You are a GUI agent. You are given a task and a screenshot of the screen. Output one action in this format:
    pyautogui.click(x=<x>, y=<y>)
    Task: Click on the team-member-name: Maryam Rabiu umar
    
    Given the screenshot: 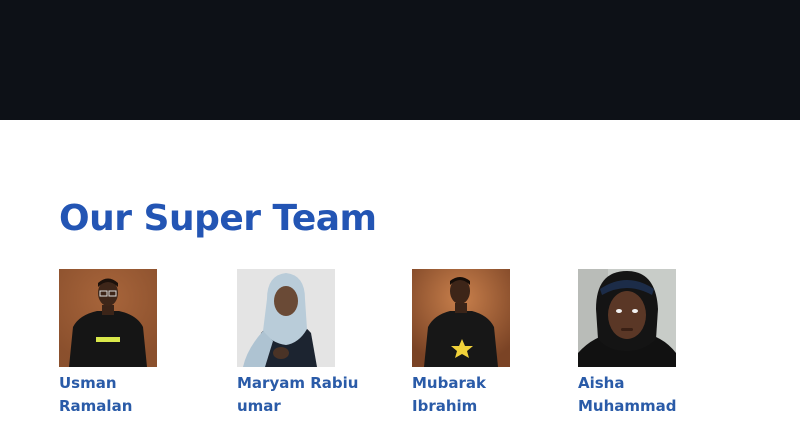 What is the action you would take?
    pyautogui.click(x=298, y=394)
    